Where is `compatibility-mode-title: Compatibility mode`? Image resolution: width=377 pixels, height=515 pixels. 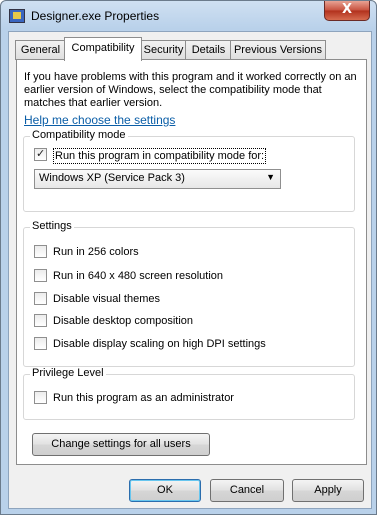 compatibility-mode-title: Compatibility mode is located at coordinates (79, 135).